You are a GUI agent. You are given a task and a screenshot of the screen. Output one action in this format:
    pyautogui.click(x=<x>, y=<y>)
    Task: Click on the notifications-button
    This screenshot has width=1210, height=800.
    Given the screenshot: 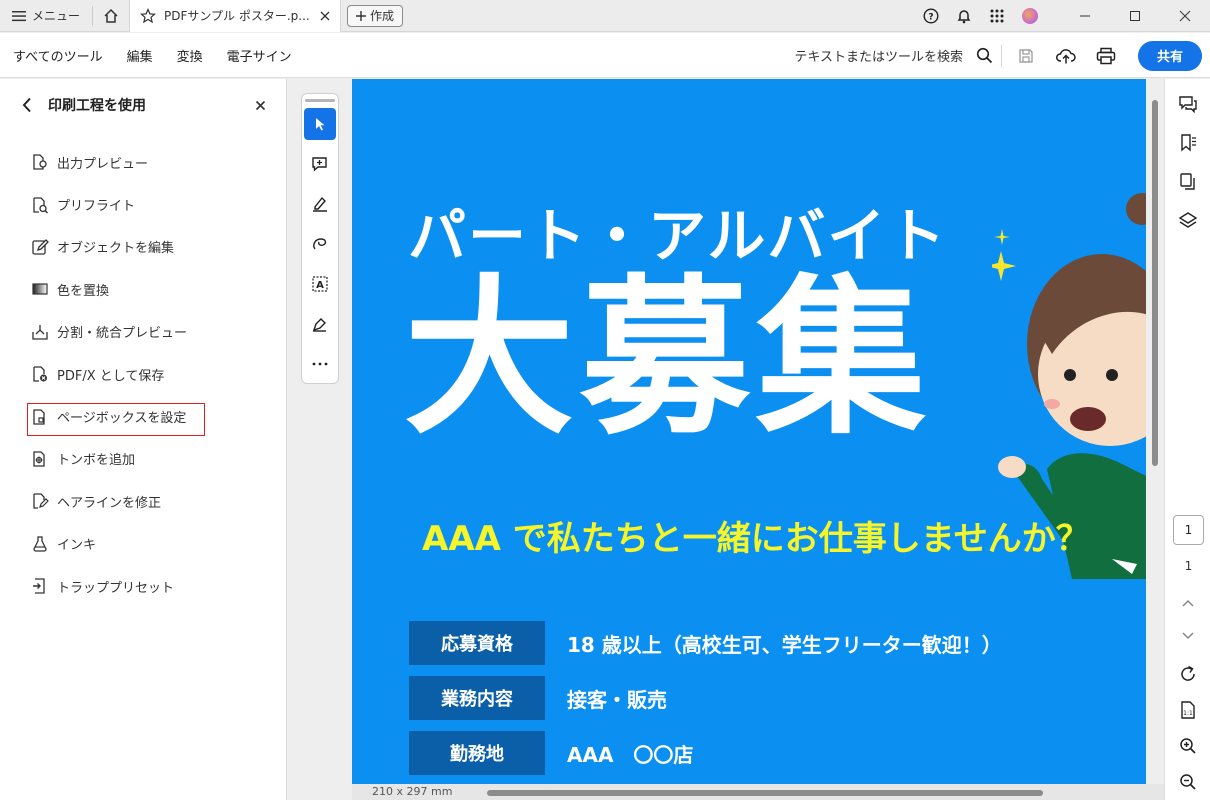 What is the action you would take?
    pyautogui.click(x=963, y=16)
    